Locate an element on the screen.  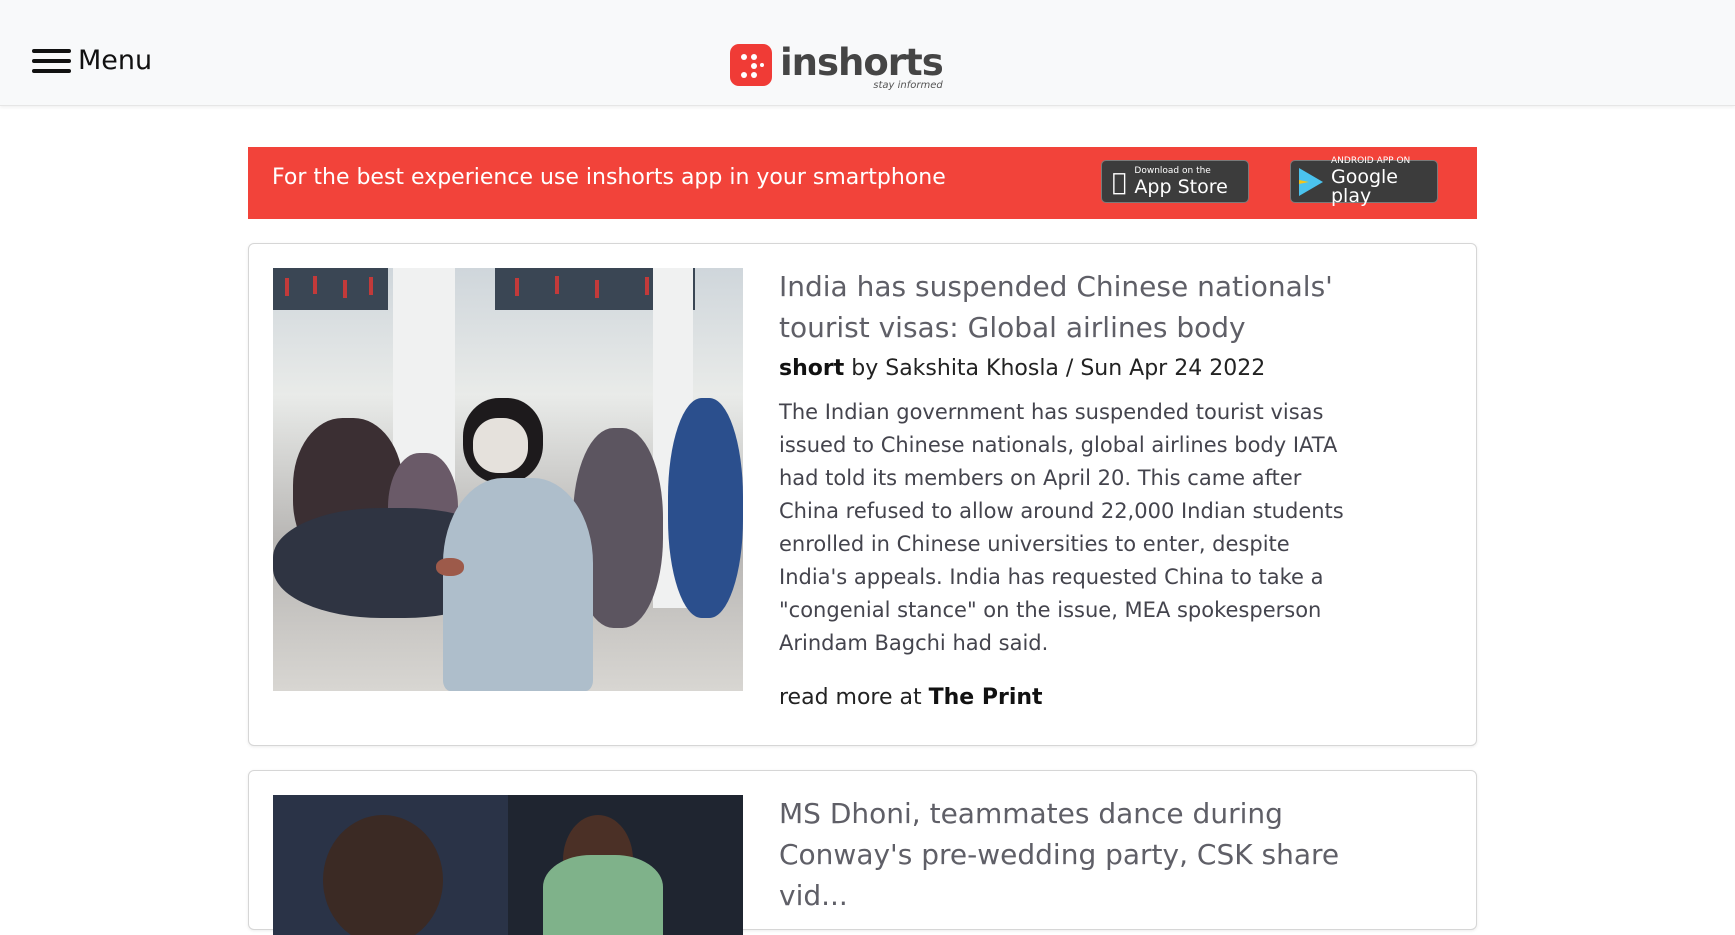
google-play-icon is located at coordinates (1311, 181).